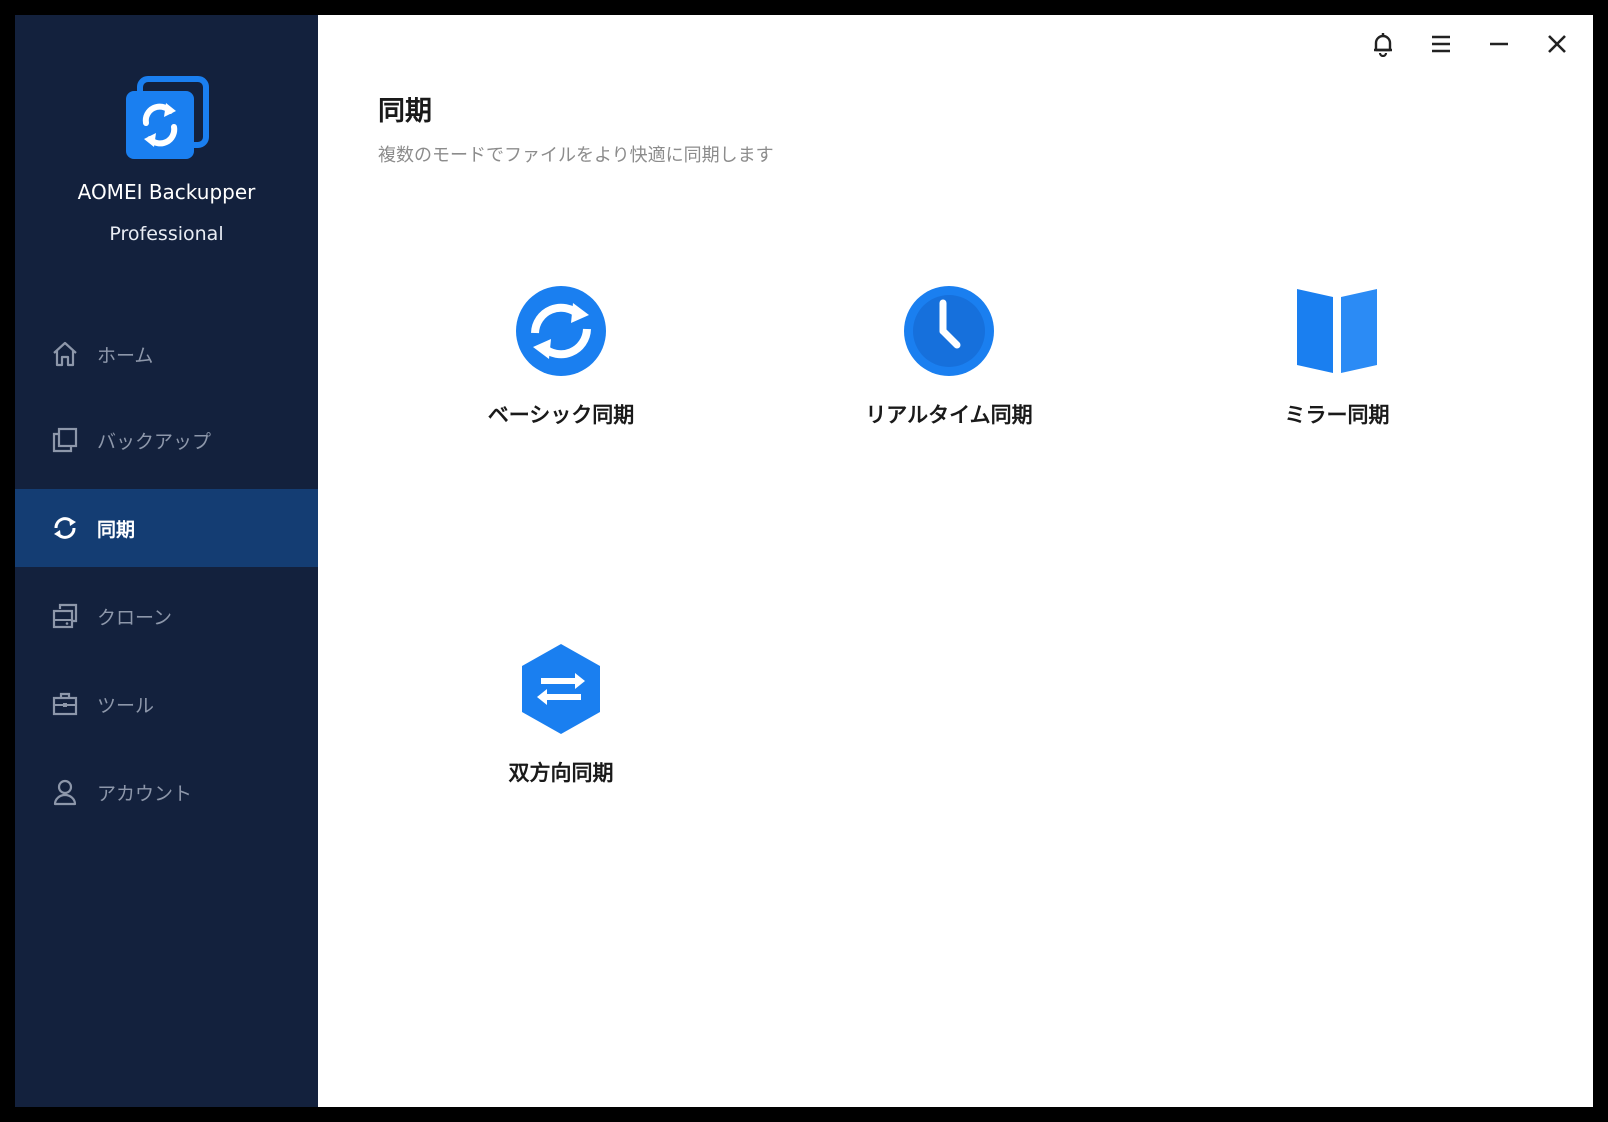 The height and width of the screenshot is (1122, 1608). What do you see at coordinates (145, 793) in the screenshot?
I see `sidebar-item-label: アカウント` at bounding box center [145, 793].